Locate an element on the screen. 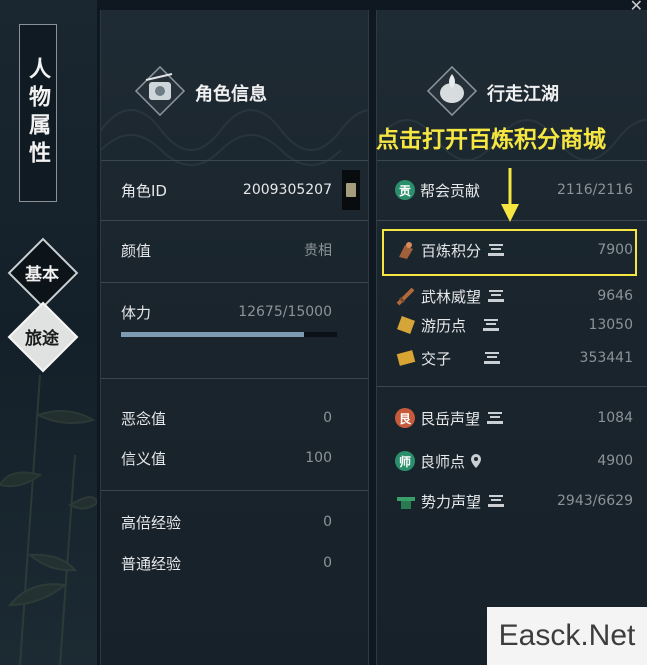 The image size is (647, 665). mentor-icon: 师 is located at coordinates (405, 461).